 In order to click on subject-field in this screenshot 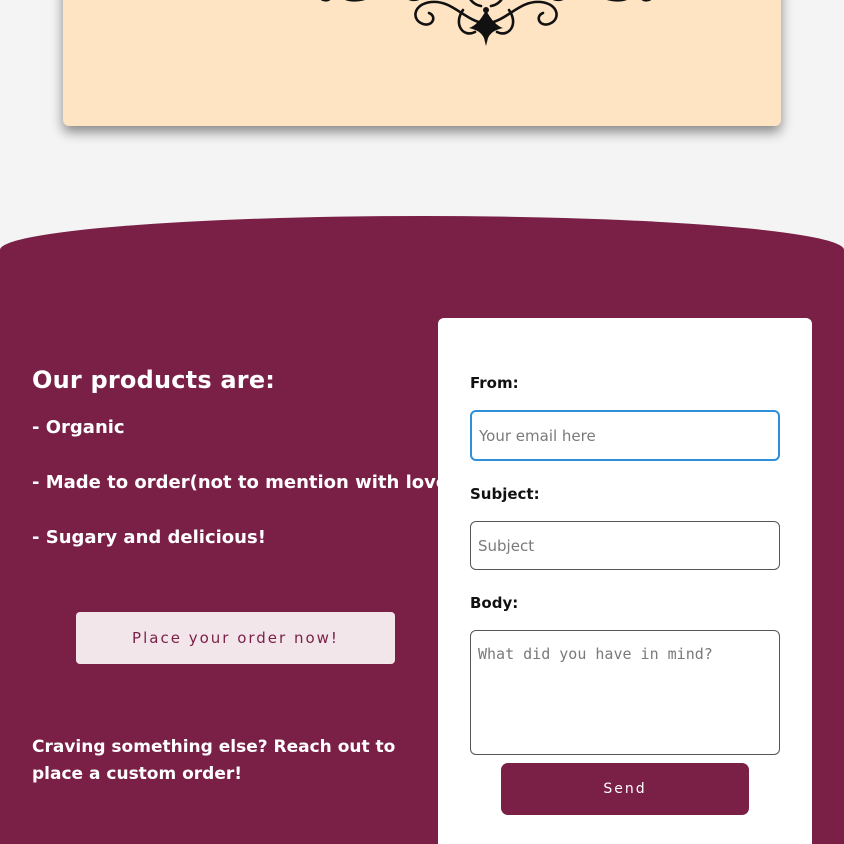, I will do `click(625, 545)`.